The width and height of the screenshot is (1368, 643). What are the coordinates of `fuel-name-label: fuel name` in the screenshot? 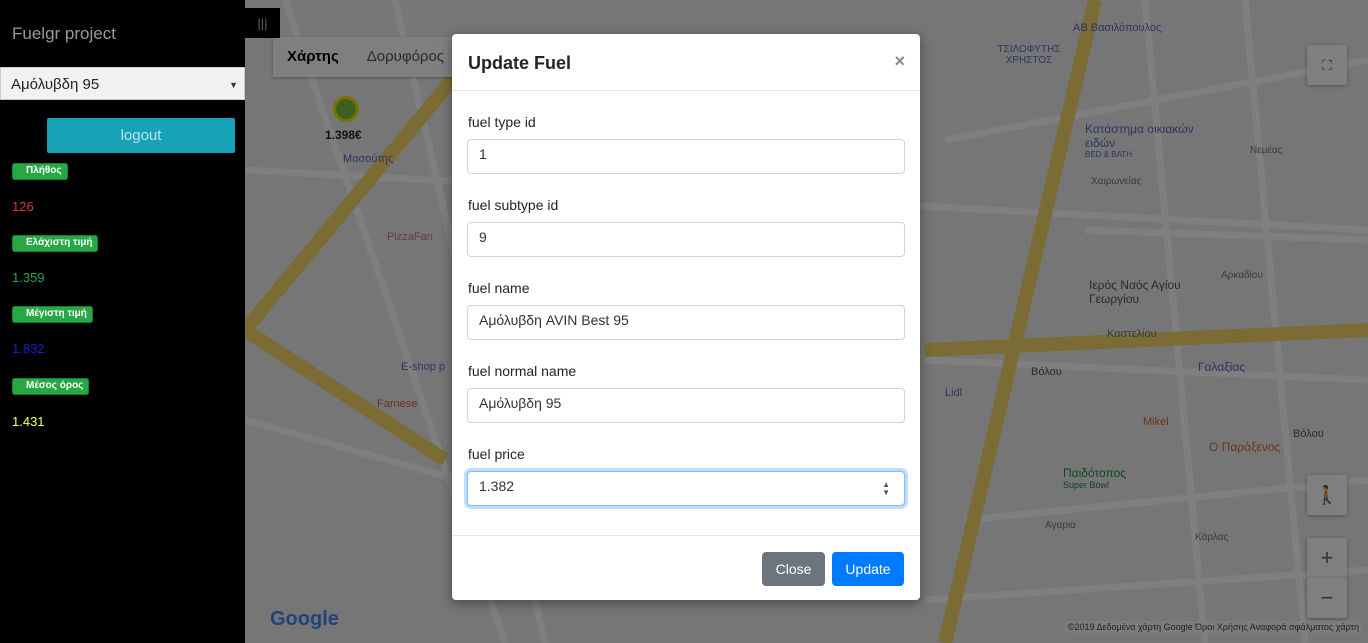 It's located at (499, 288).